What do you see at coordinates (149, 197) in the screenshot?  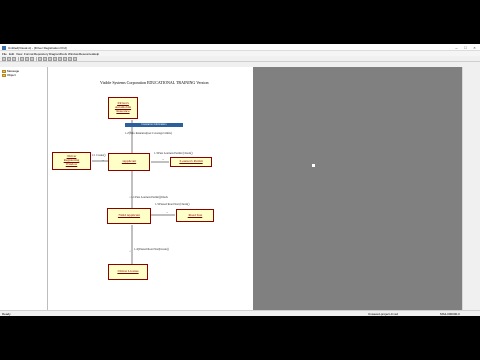 I see `message-valid: 1.1:Pass Learners Permit()Check` at bounding box center [149, 197].